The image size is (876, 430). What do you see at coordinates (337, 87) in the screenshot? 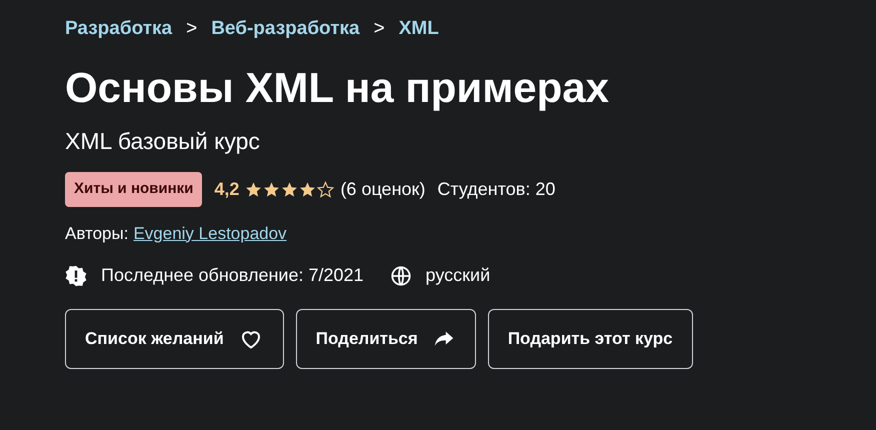
I see `course-title: Основы XML на примерах` at bounding box center [337, 87].